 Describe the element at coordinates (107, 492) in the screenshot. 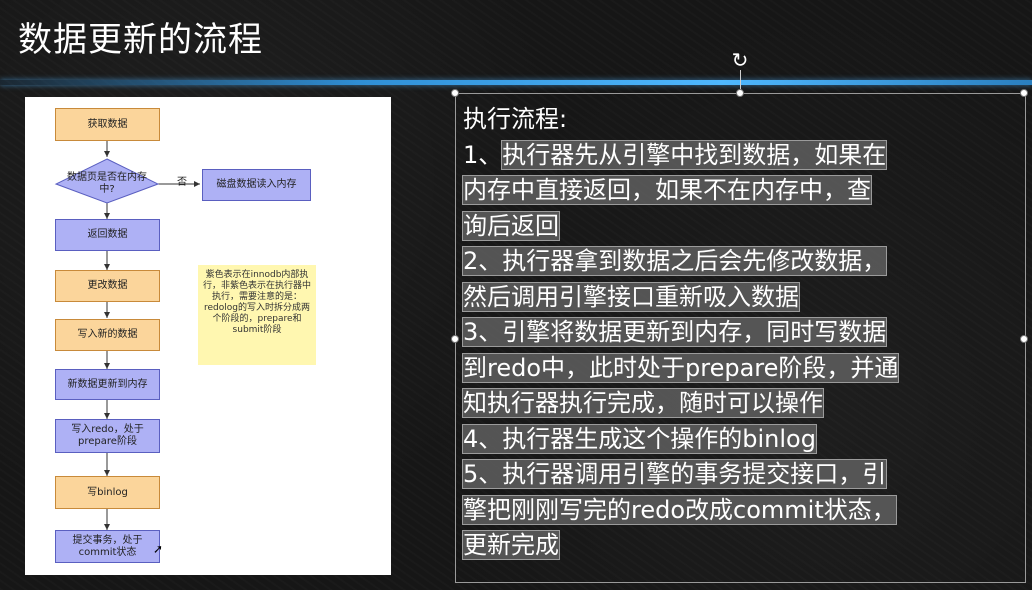

I see `write-binlog-node: 写binlog` at that location.